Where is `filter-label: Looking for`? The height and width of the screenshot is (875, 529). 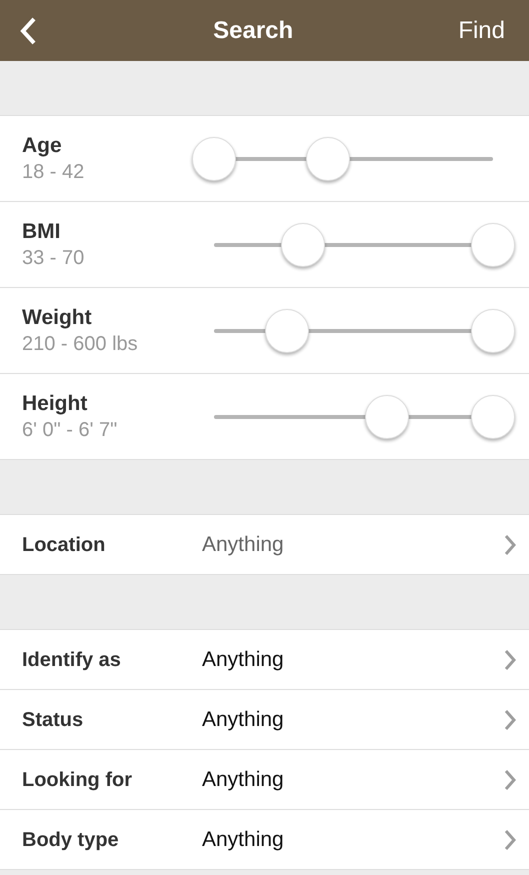 filter-label: Looking for is located at coordinates (77, 780).